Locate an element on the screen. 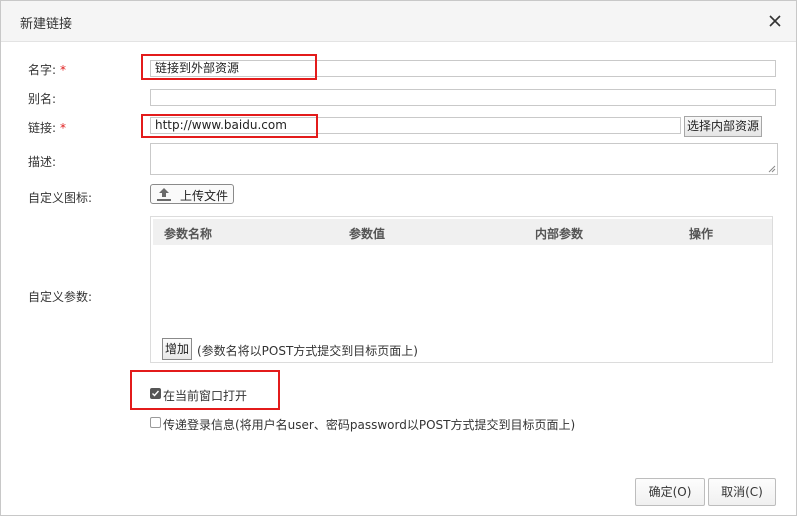  ok-button: 确定(O) is located at coordinates (670, 492).